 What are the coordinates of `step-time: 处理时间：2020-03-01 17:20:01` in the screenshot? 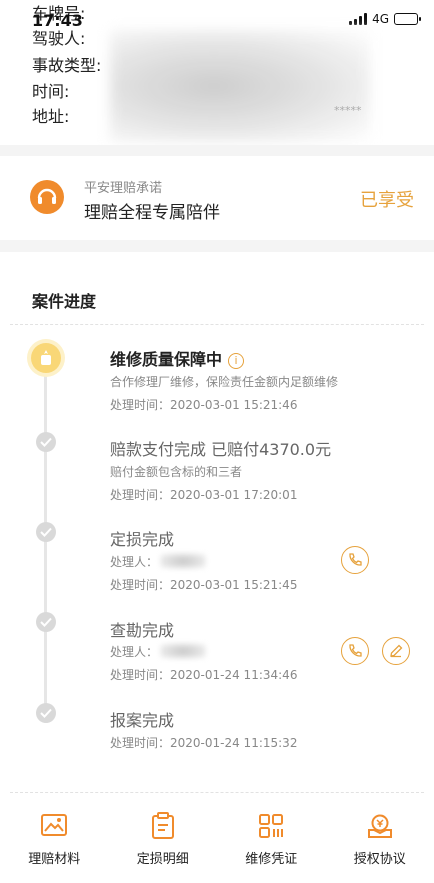 It's located at (204, 495).